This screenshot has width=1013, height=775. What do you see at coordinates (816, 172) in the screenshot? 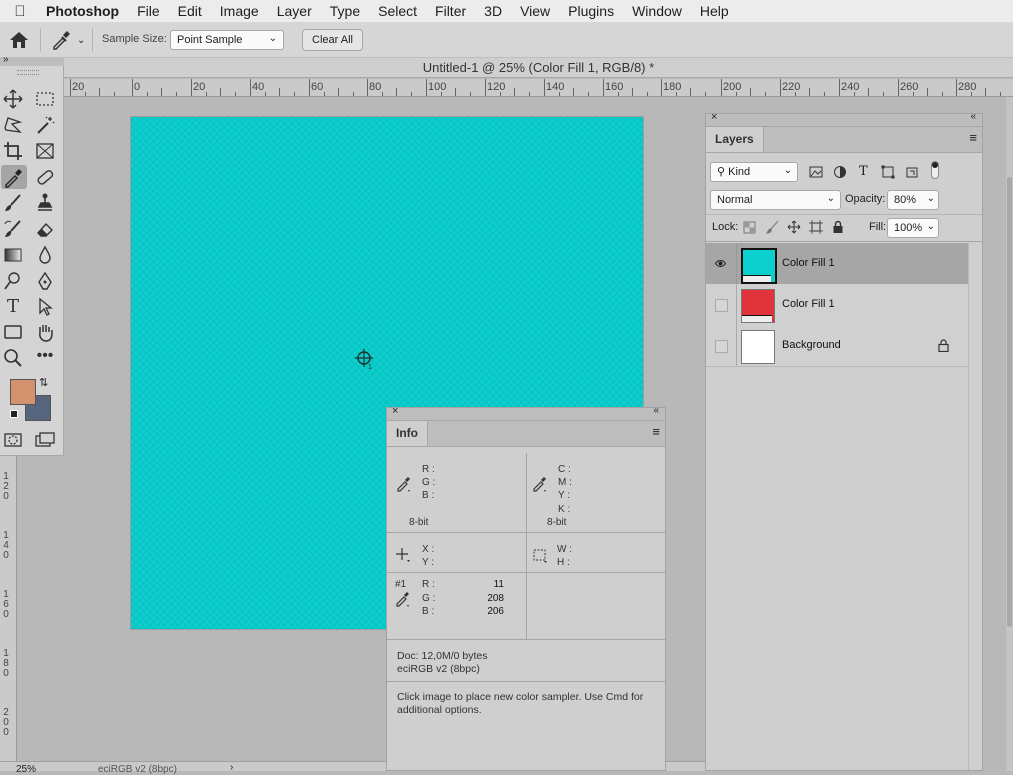
I see `filter-pixel-icon` at bounding box center [816, 172].